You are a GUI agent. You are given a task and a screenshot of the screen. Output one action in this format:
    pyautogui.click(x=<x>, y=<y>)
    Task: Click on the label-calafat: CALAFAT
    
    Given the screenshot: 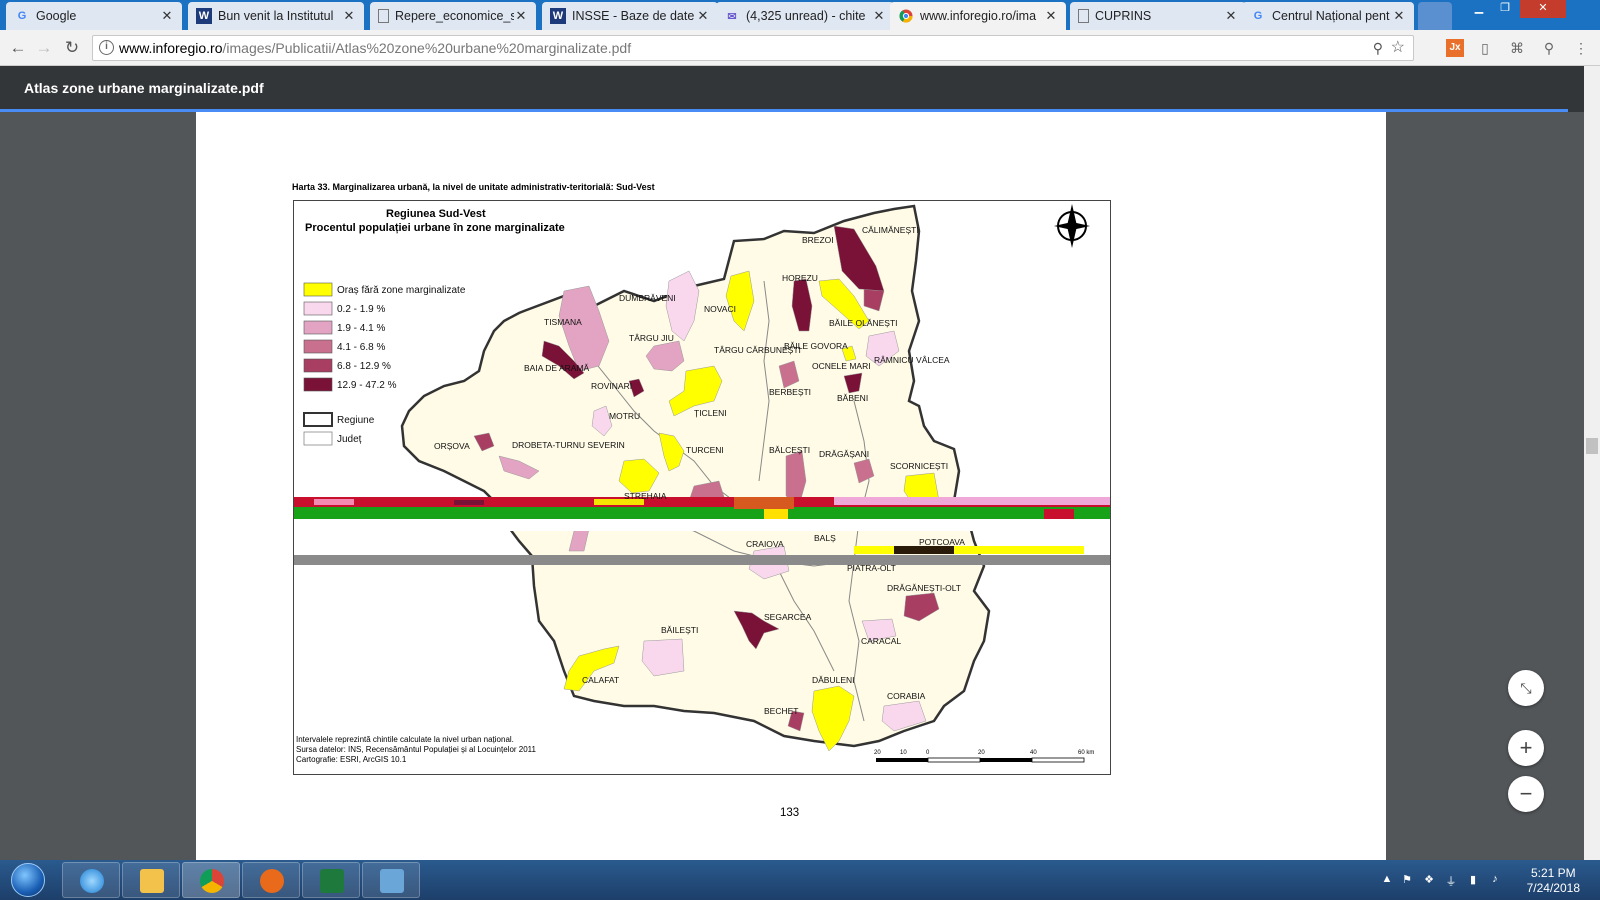 What is the action you would take?
    pyautogui.click(x=600, y=680)
    